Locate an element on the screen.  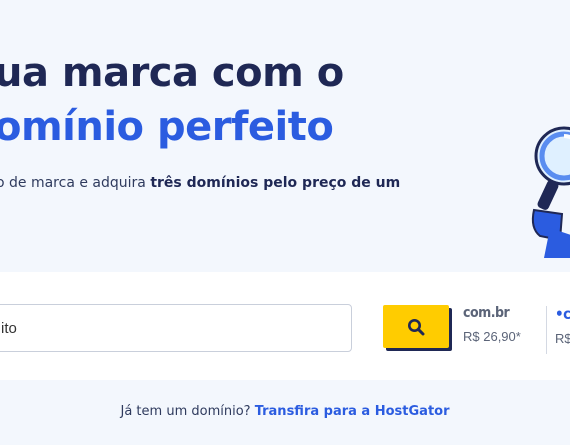
magnifier-icon is located at coordinates (550, 192).